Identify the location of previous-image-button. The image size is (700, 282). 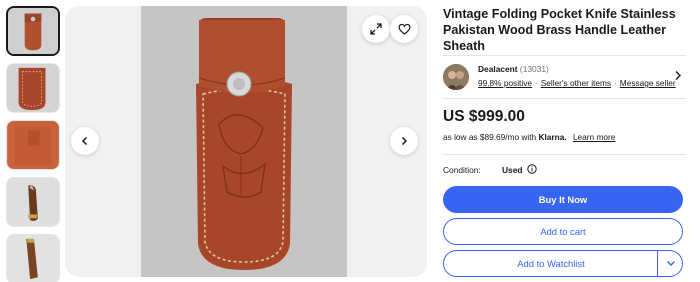
(85, 141).